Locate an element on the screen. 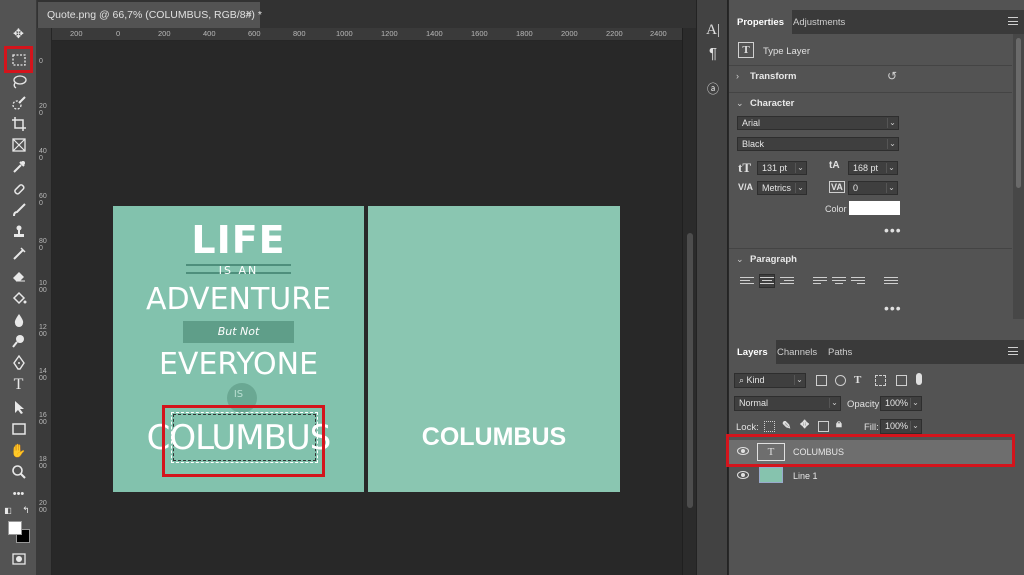 The image size is (1024, 575). swap-colors-icon: ↰ is located at coordinates (26, 510).